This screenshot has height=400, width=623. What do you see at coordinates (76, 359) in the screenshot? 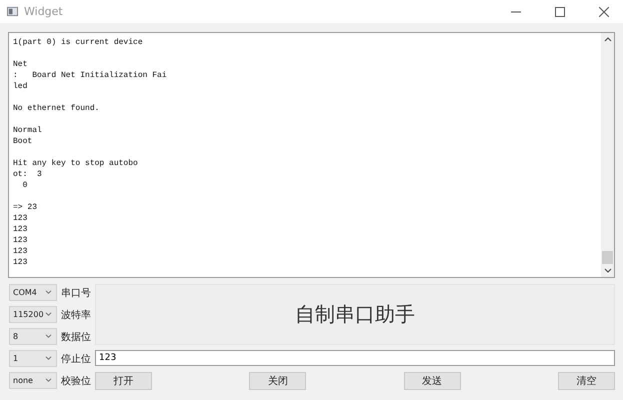
I see `setting-label: 停止位` at bounding box center [76, 359].